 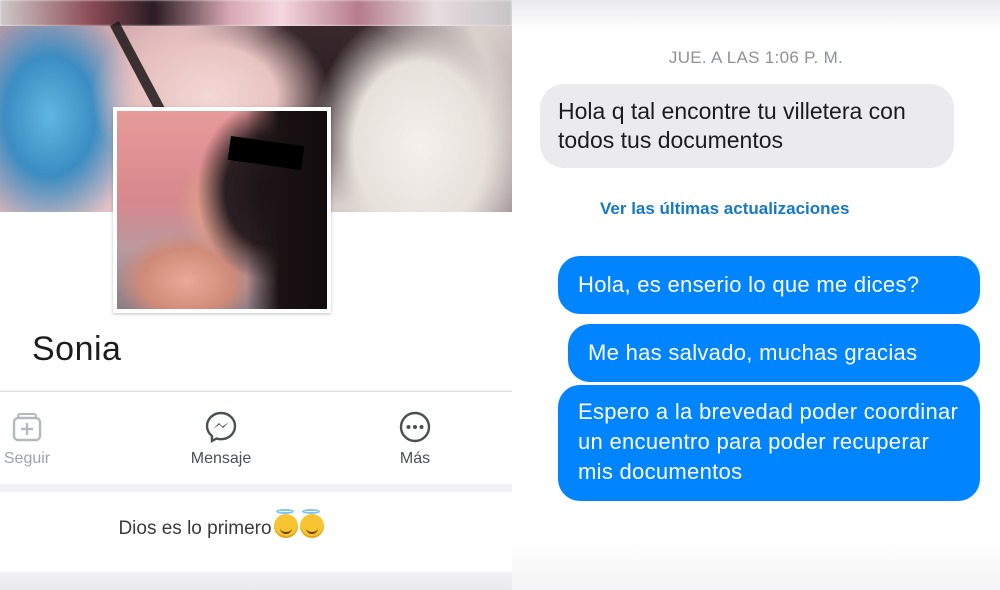 I want to click on outgoing-message: Me has salvado, muchas gracias, so click(x=774, y=353).